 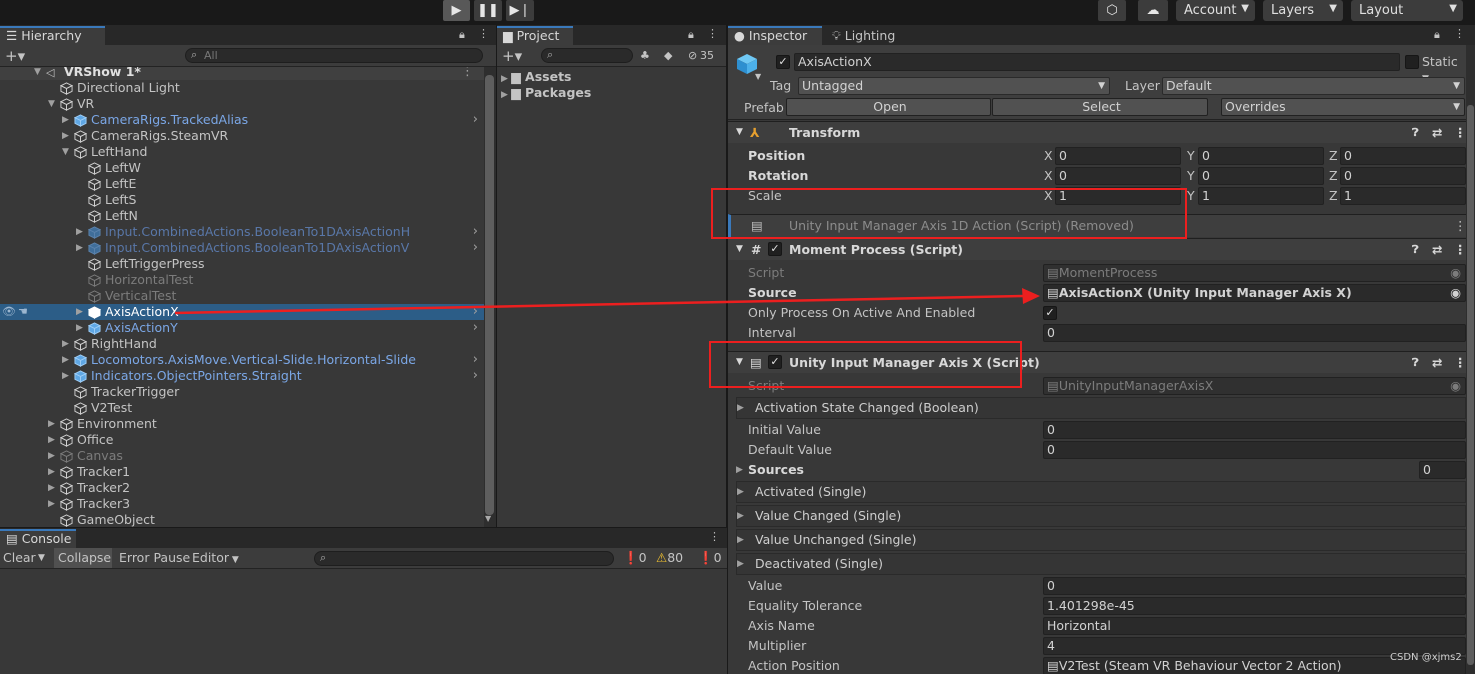 What do you see at coordinates (607, 301) in the screenshot?
I see `annotation-arrow` at bounding box center [607, 301].